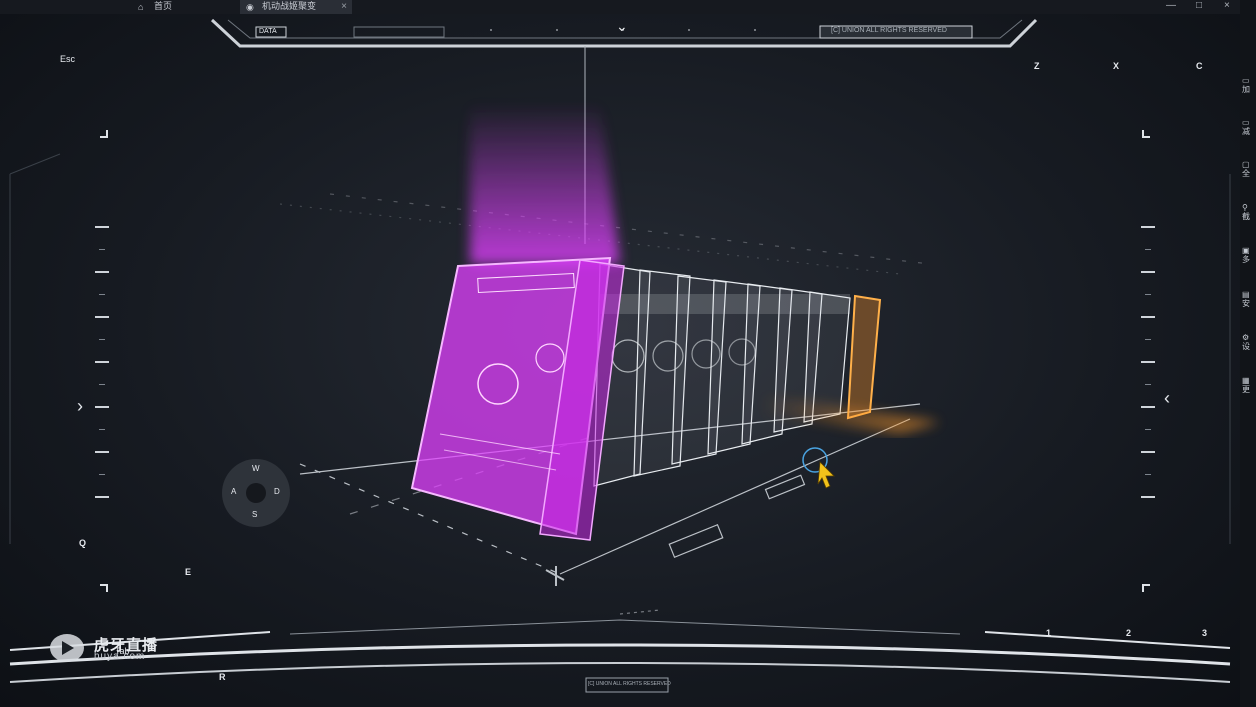 The height and width of the screenshot is (707, 1256). Describe the element at coordinates (1246, 303) in the screenshot. I see `sidebar-item-label: 安` at that location.